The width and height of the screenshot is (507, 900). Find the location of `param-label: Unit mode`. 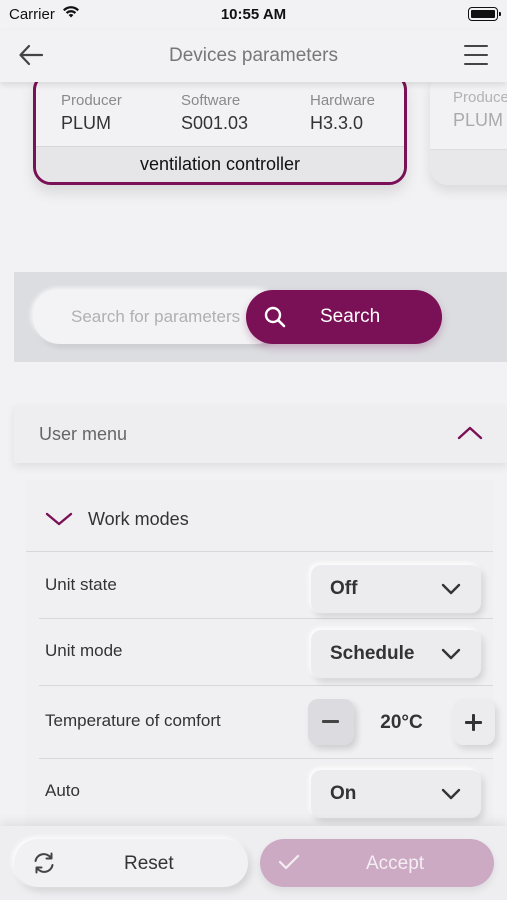

param-label: Unit mode is located at coordinates (84, 650).